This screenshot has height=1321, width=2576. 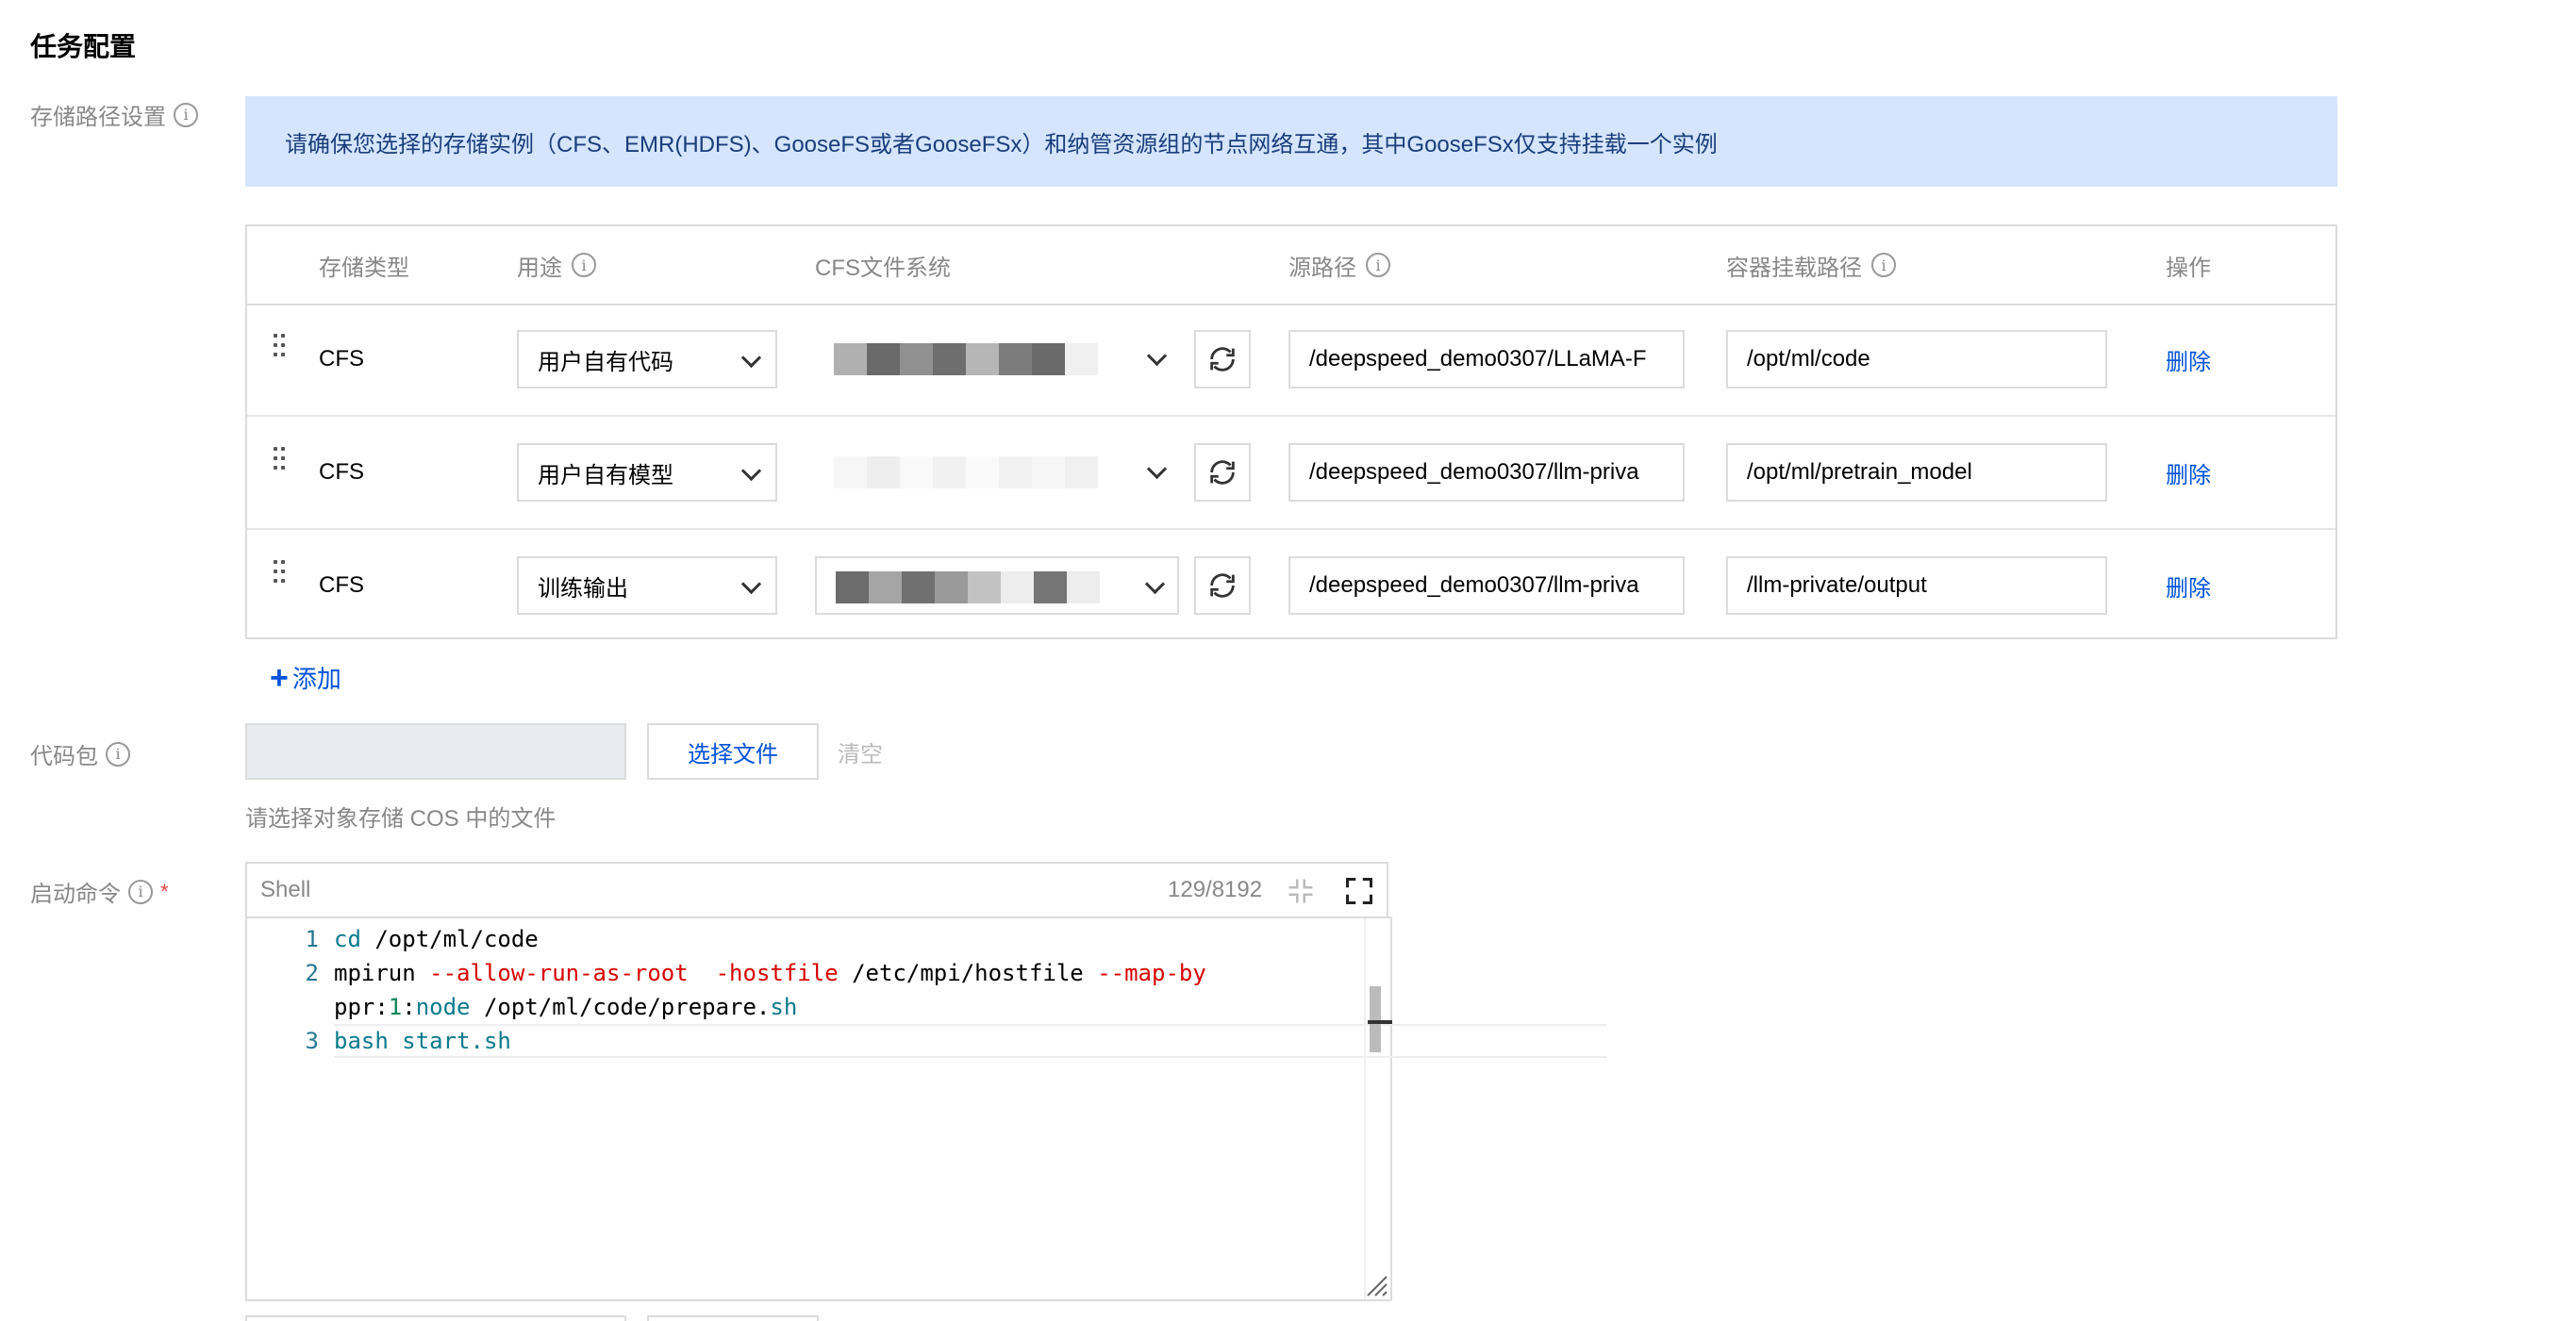 I want to click on usage-select-value: 用户自有模型, so click(x=605, y=475).